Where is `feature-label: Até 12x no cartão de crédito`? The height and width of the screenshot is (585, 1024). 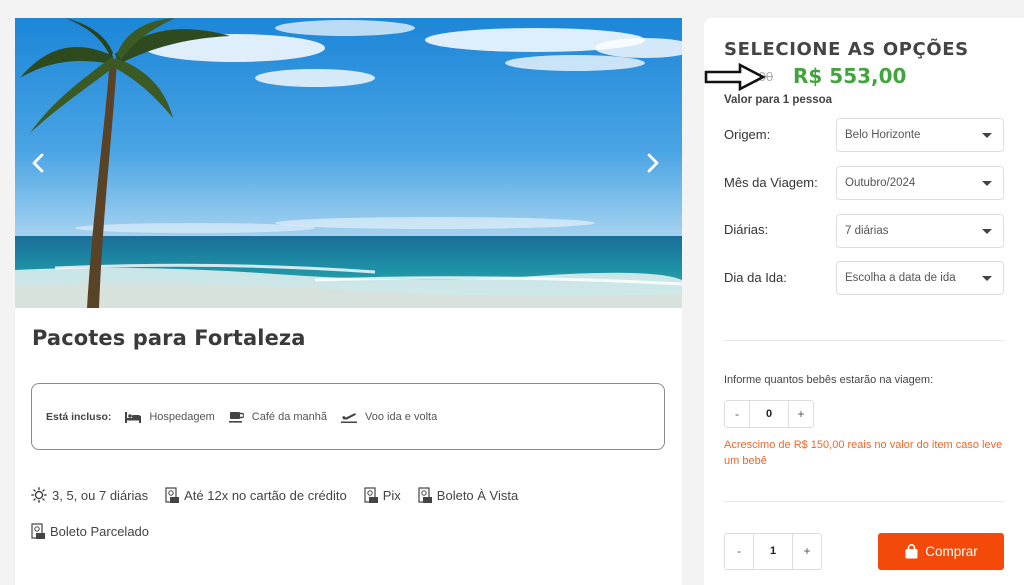 feature-label: Até 12x no cartão de crédito is located at coordinates (265, 495).